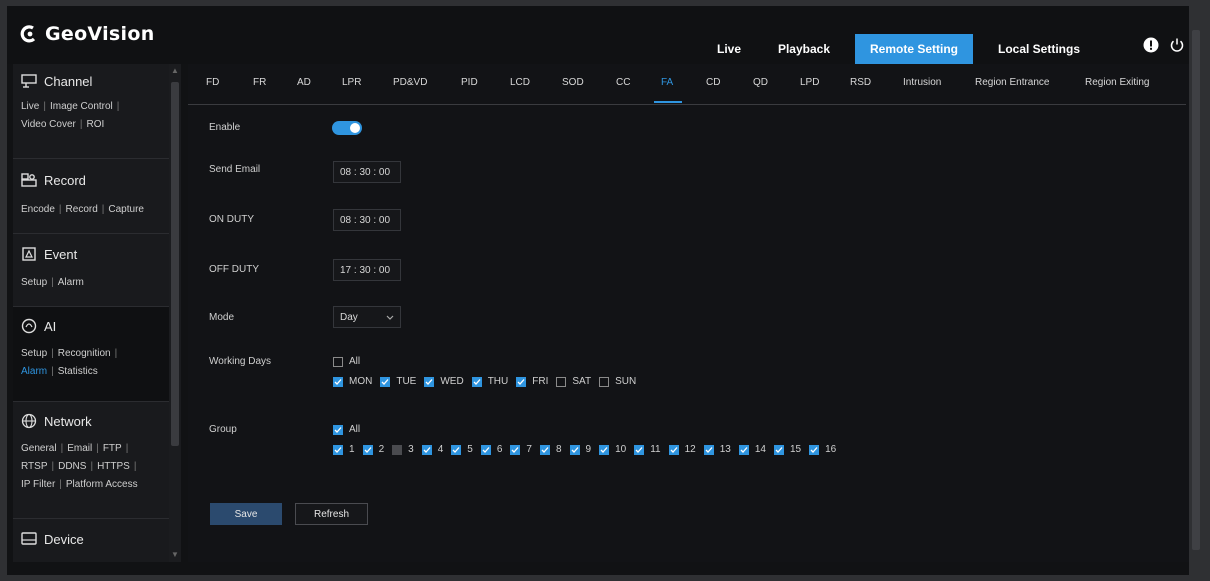 The width and height of the screenshot is (1210, 581). I want to click on sidebar-link-https: HTTPS, so click(113, 466).